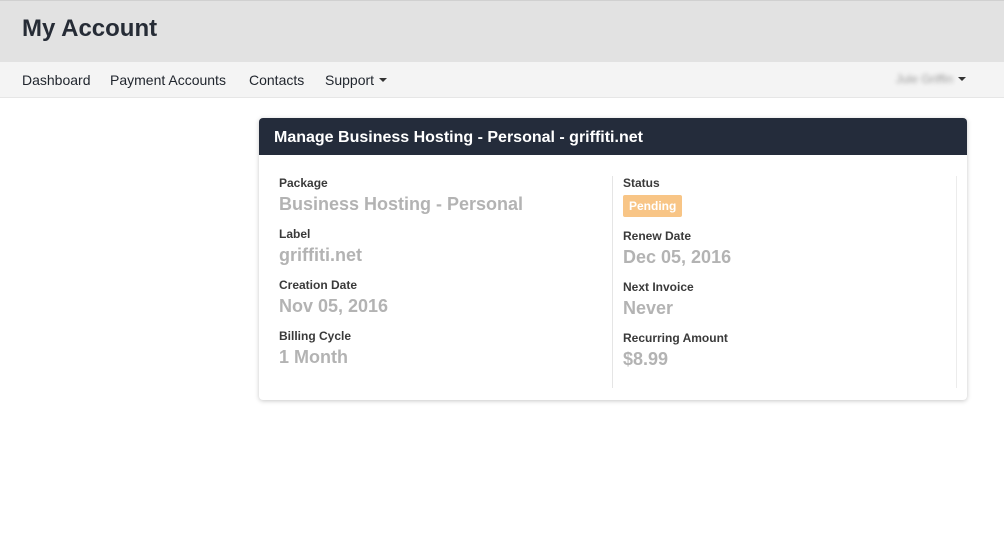  Describe the element at coordinates (90, 28) in the screenshot. I see `page-title: My Account` at that location.